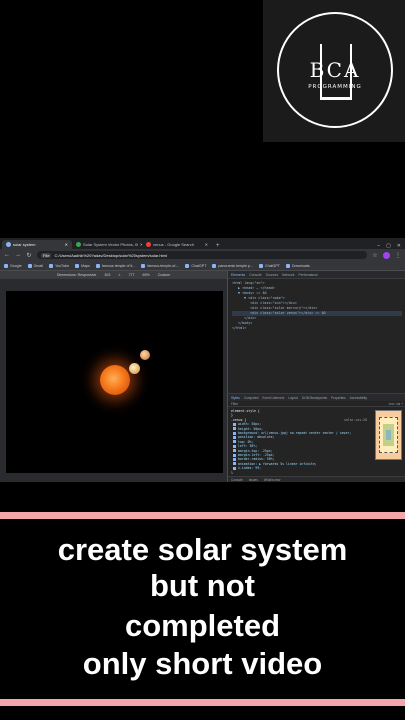 The width and height of the screenshot is (405, 720). Describe the element at coordinates (358, 398) in the screenshot. I see `styles-tab: Accessibility` at that location.